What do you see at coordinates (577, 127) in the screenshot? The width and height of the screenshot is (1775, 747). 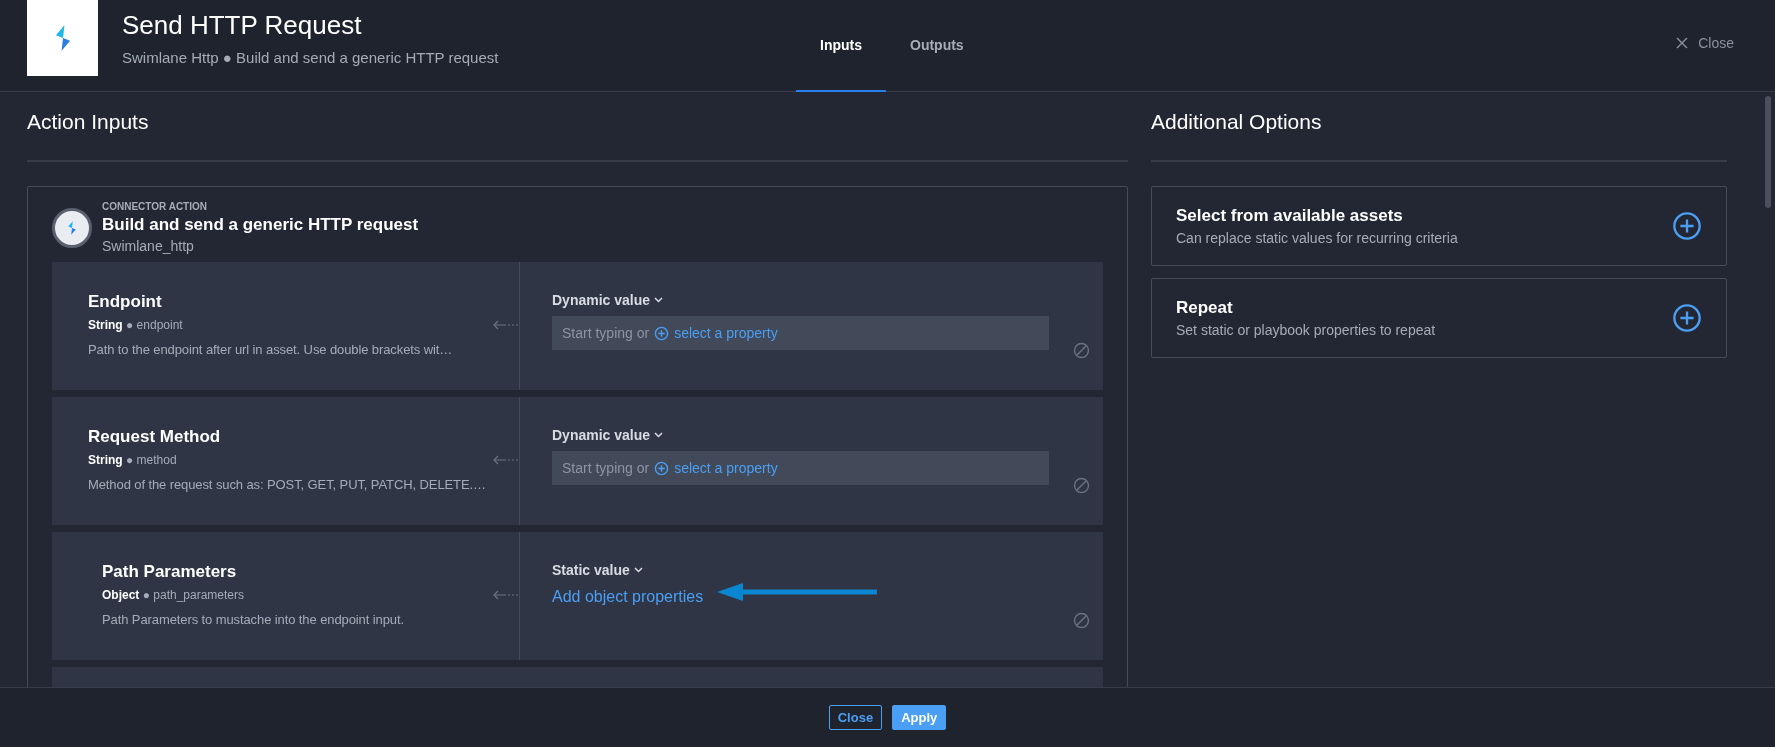 I see `section-title: Action Inputs` at bounding box center [577, 127].